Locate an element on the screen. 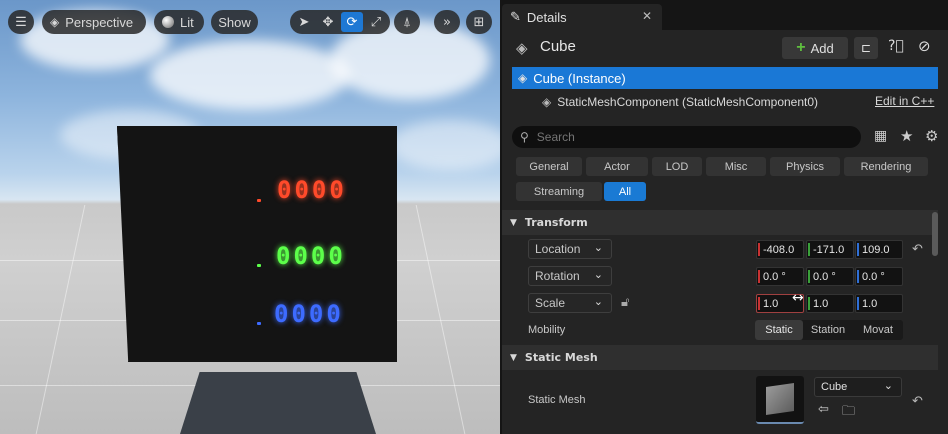 The image size is (948, 434). details-tab-bar: ✎ Details ✕ is located at coordinates (725, 15).